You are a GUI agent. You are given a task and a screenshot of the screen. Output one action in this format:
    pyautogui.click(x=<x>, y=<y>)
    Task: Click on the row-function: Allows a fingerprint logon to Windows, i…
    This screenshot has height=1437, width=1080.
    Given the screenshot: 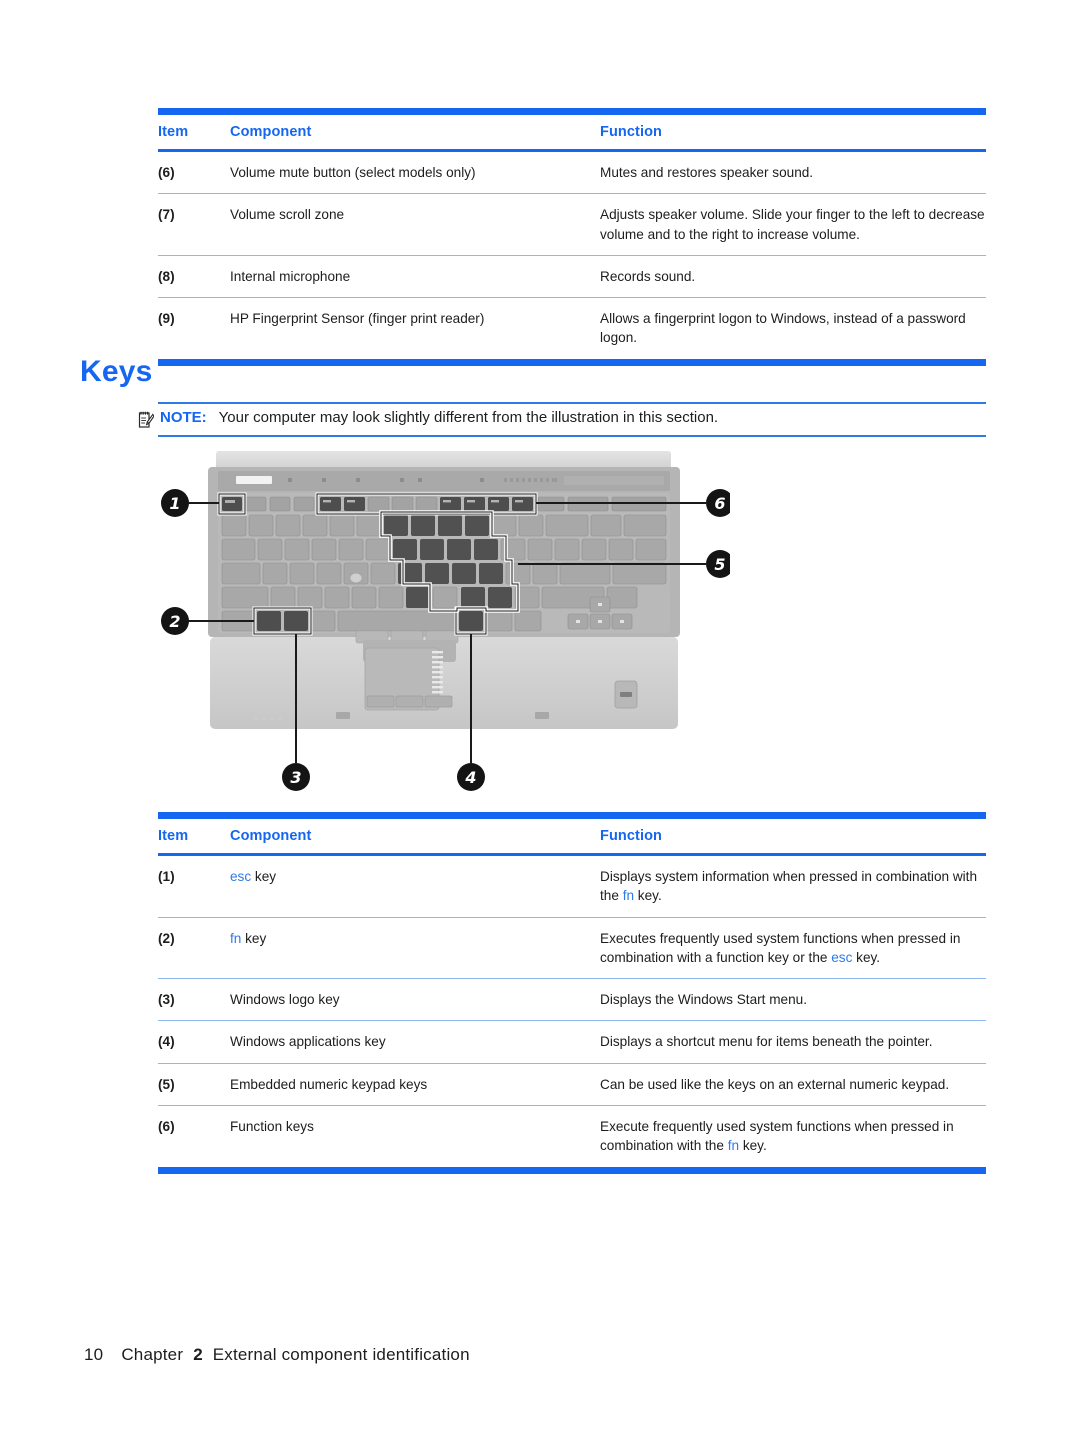 What is the action you would take?
    pyautogui.click(x=783, y=328)
    